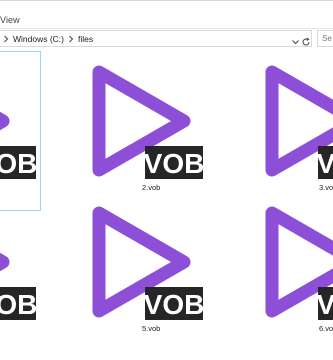  I want to click on file-tile-1: VOB, so click(20, 132).